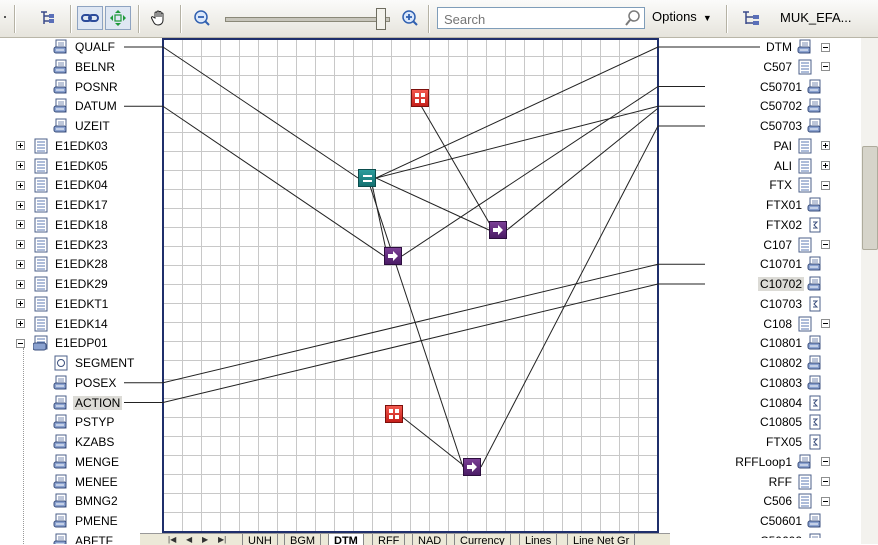 The height and width of the screenshot is (545, 878). I want to click on source-tree-item: E1EDK05, so click(63, 166).